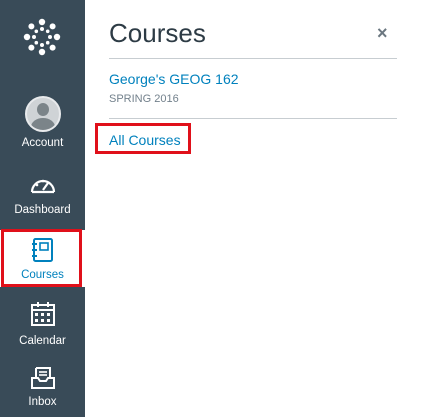 Image resolution: width=421 pixels, height=417 pixels. Describe the element at coordinates (42, 378) in the screenshot. I see `inbox-icon` at that location.